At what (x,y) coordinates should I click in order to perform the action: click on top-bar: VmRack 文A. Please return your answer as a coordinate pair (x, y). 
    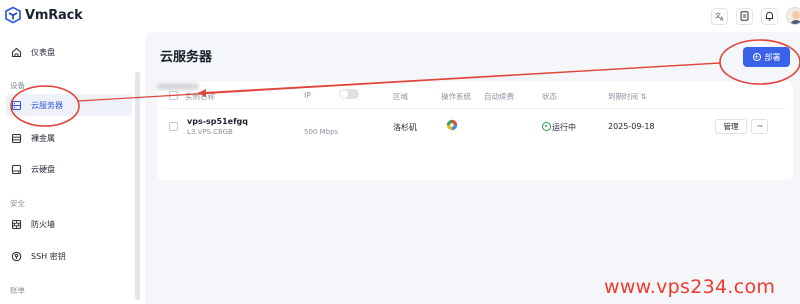
    Looking at the image, I should click on (400, 16).